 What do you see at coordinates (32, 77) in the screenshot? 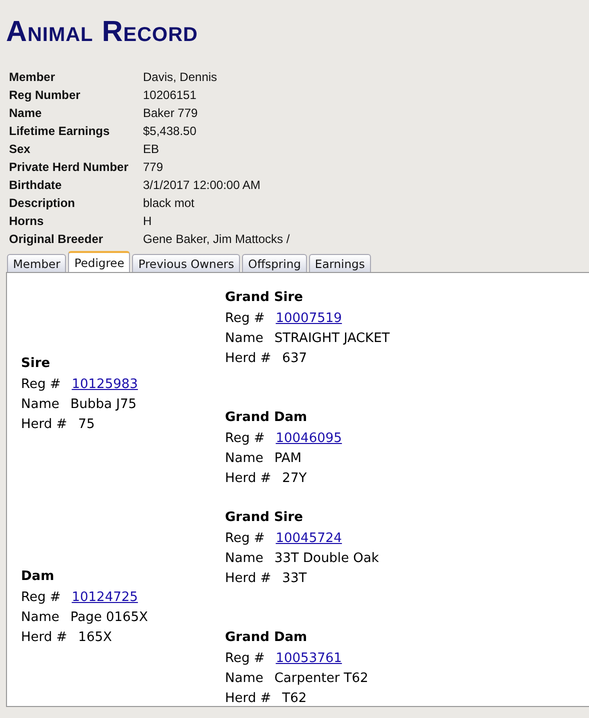
I see `detail-label: Member` at bounding box center [32, 77].